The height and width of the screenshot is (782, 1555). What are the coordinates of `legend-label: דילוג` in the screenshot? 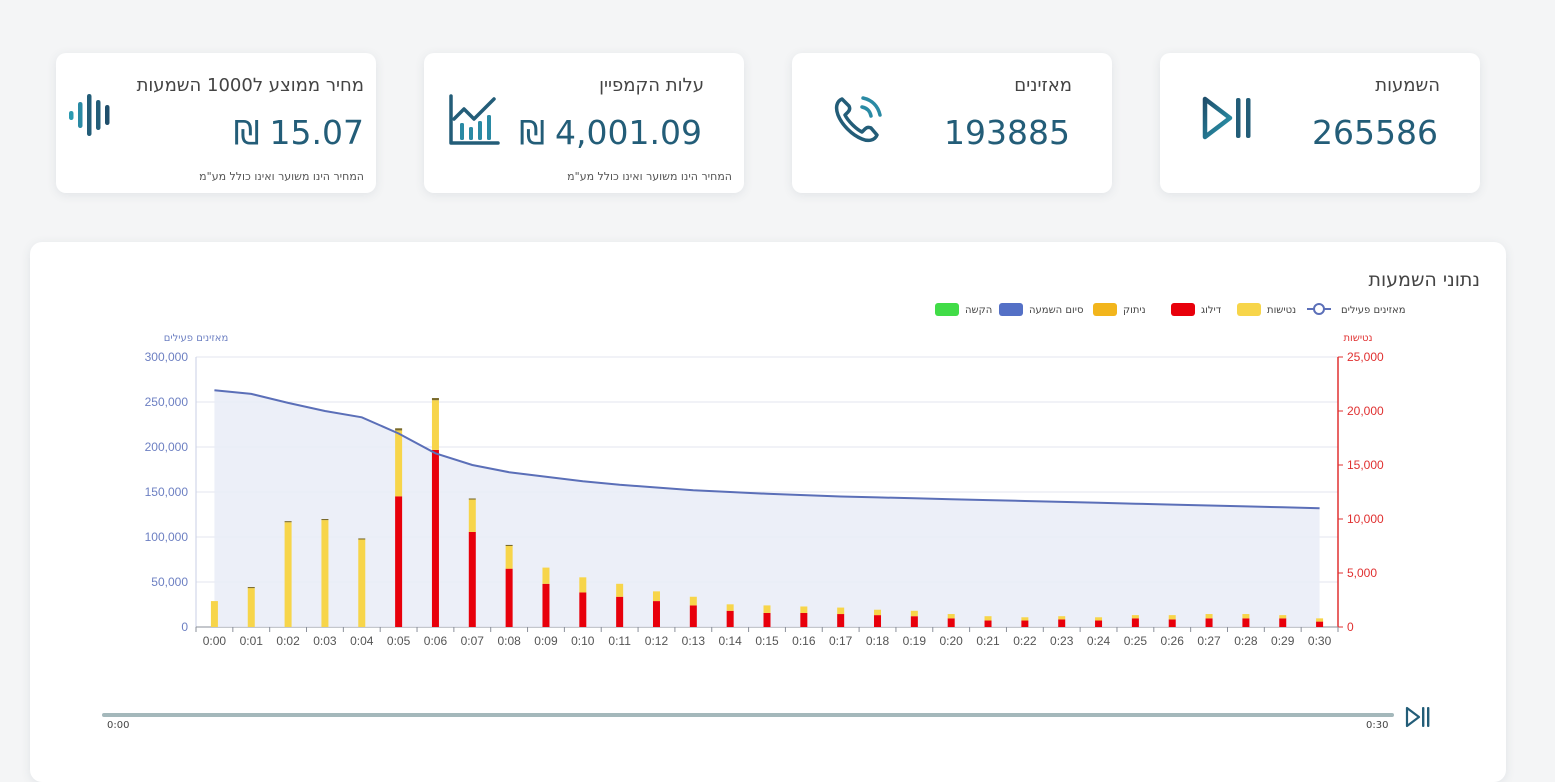 It's located at (1211, 310).